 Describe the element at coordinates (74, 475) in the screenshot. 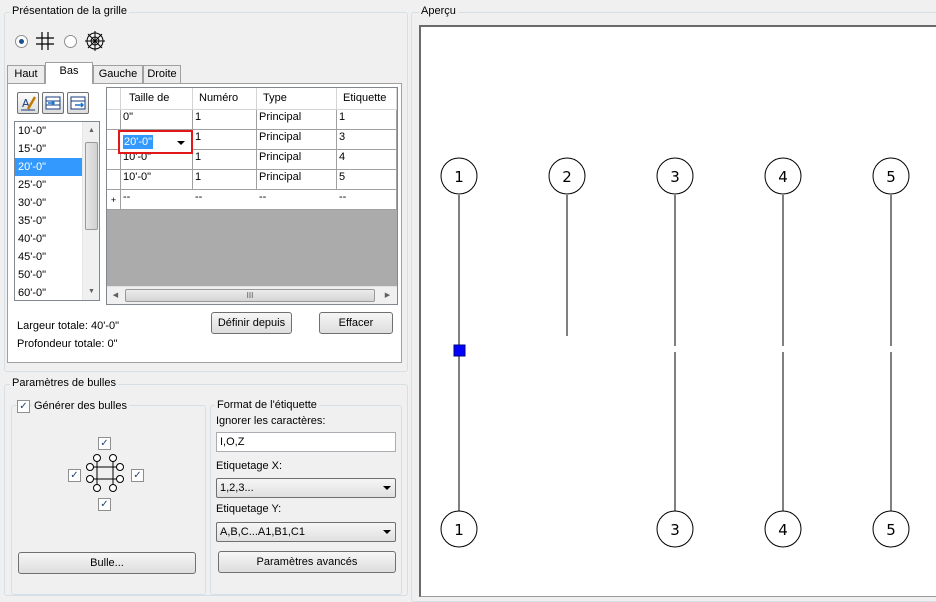

I see `bubble-left-checkbox: ✓` at that location.